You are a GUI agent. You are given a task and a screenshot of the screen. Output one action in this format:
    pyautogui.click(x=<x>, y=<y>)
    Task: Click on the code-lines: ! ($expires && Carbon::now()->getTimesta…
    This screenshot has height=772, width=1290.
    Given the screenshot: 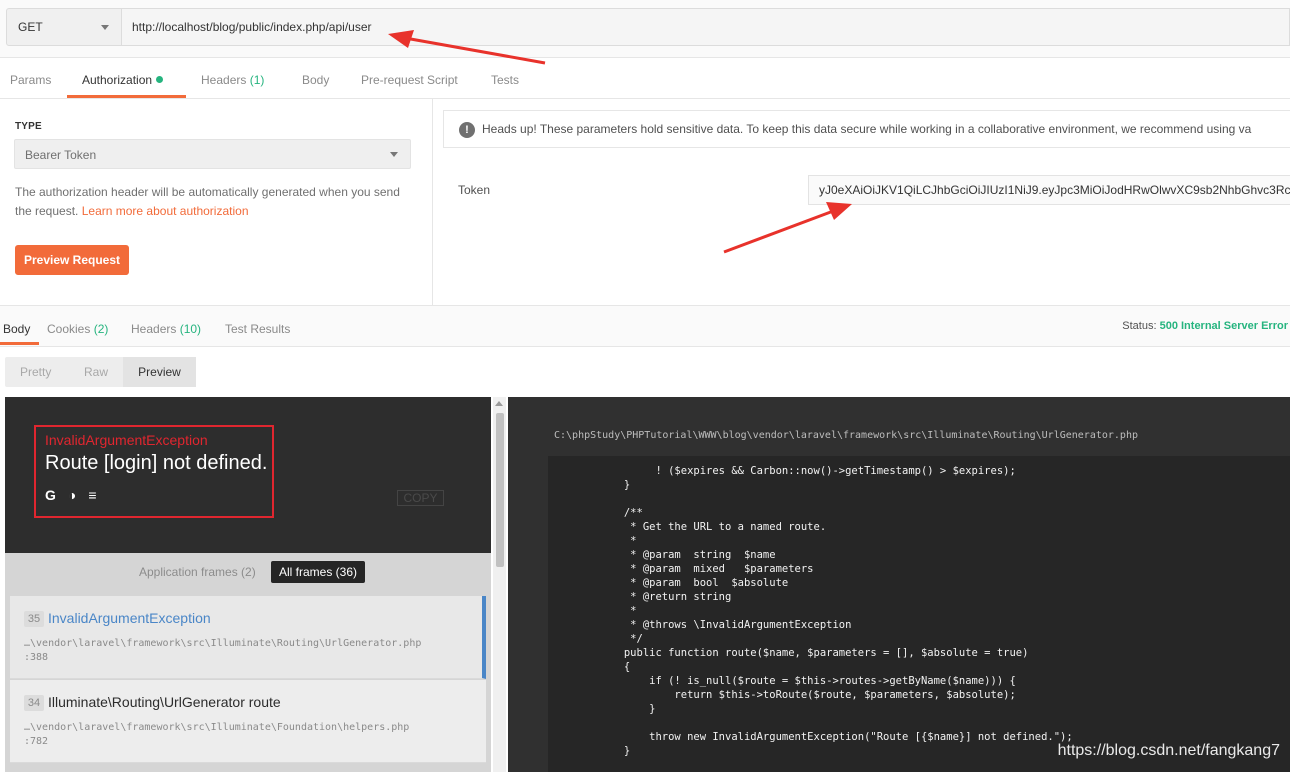 What is the action you would take?
    pyautogui.click(x=848, y=611)
    